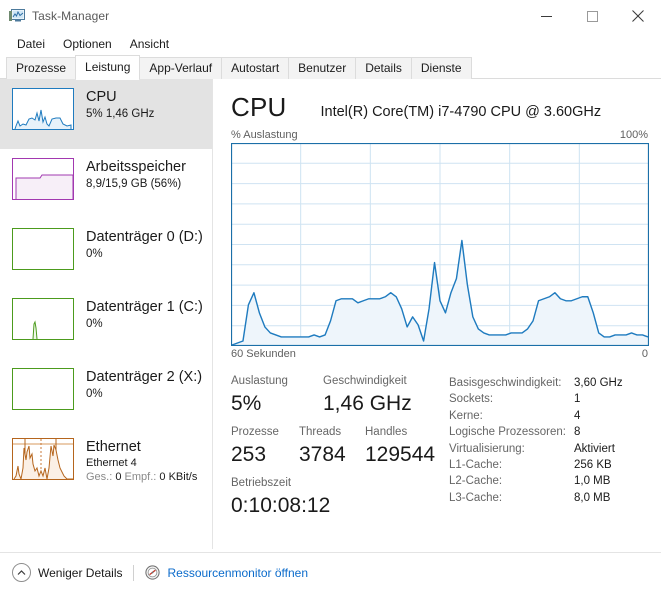 This screenshot has height=592, width=661. I want to click on maximize-button, so click(592, 16).